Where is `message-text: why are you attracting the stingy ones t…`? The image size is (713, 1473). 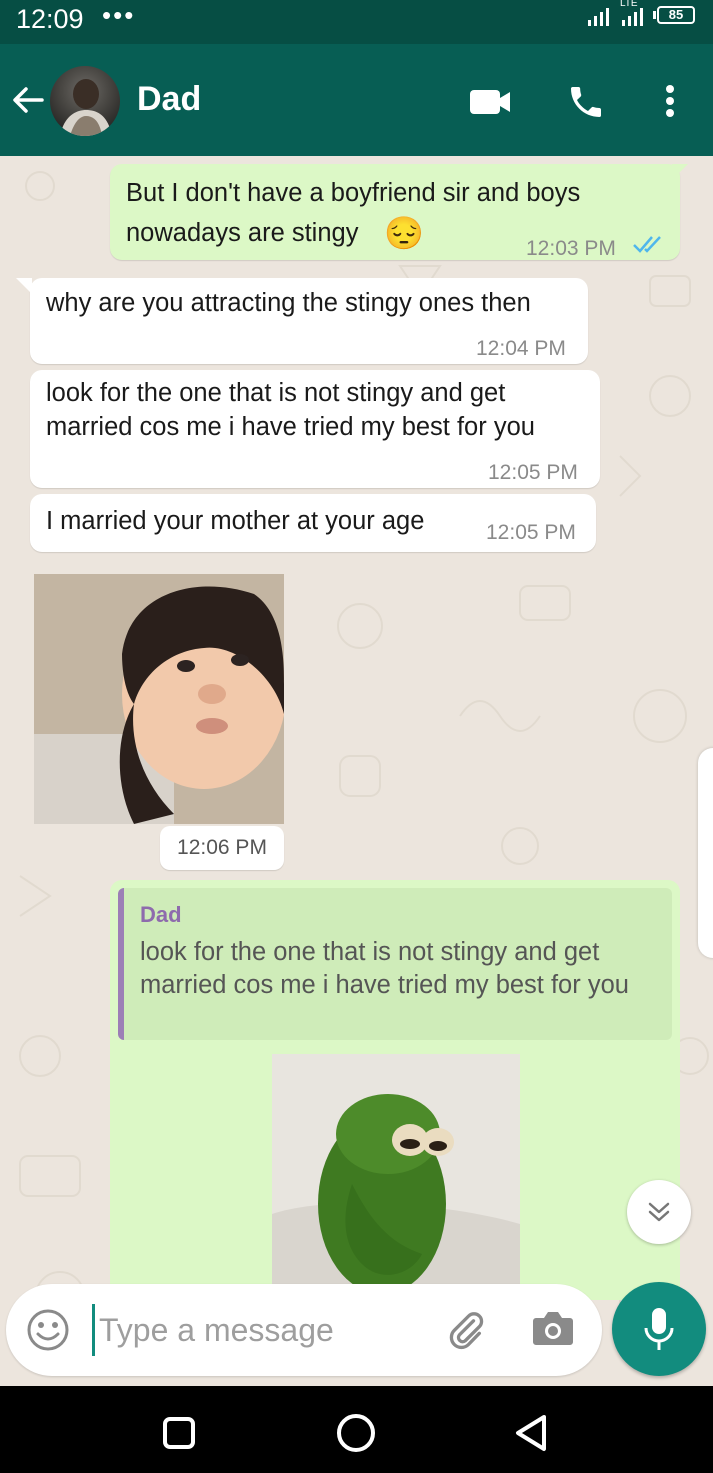 message-text: why are you attracting the stingy ones t… is located at coordinates (288, 303).